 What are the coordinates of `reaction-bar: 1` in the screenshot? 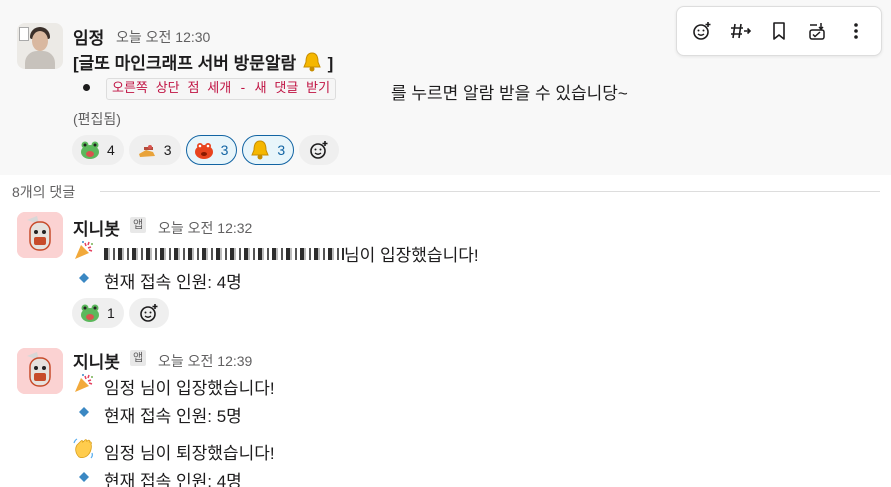 It's located at (120, 313).